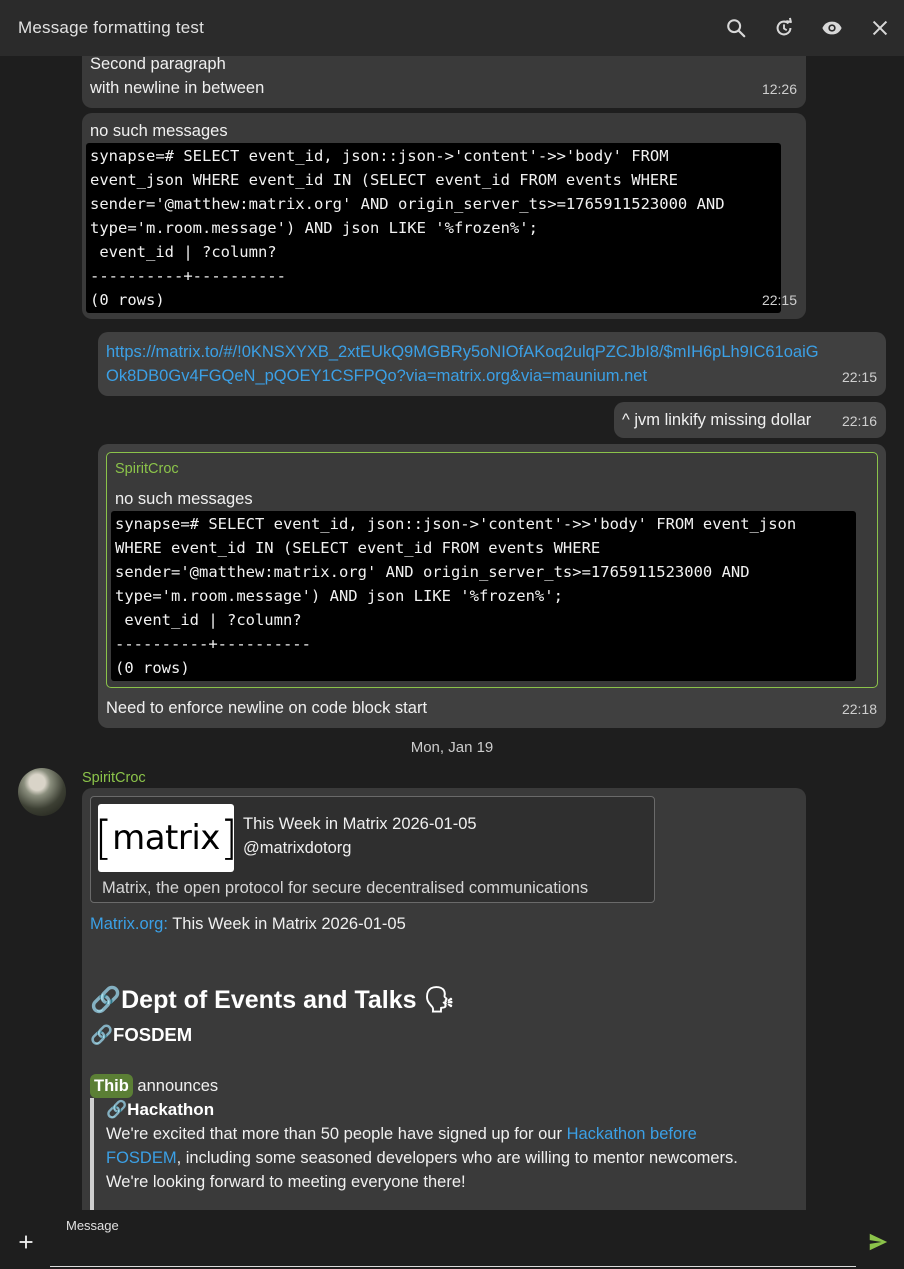  Describe the element at coordinates (273, 1000) in the screenshot. I see `heading-events-and-talks: 🔗Dept of Events and Talks 🗣` at that location.